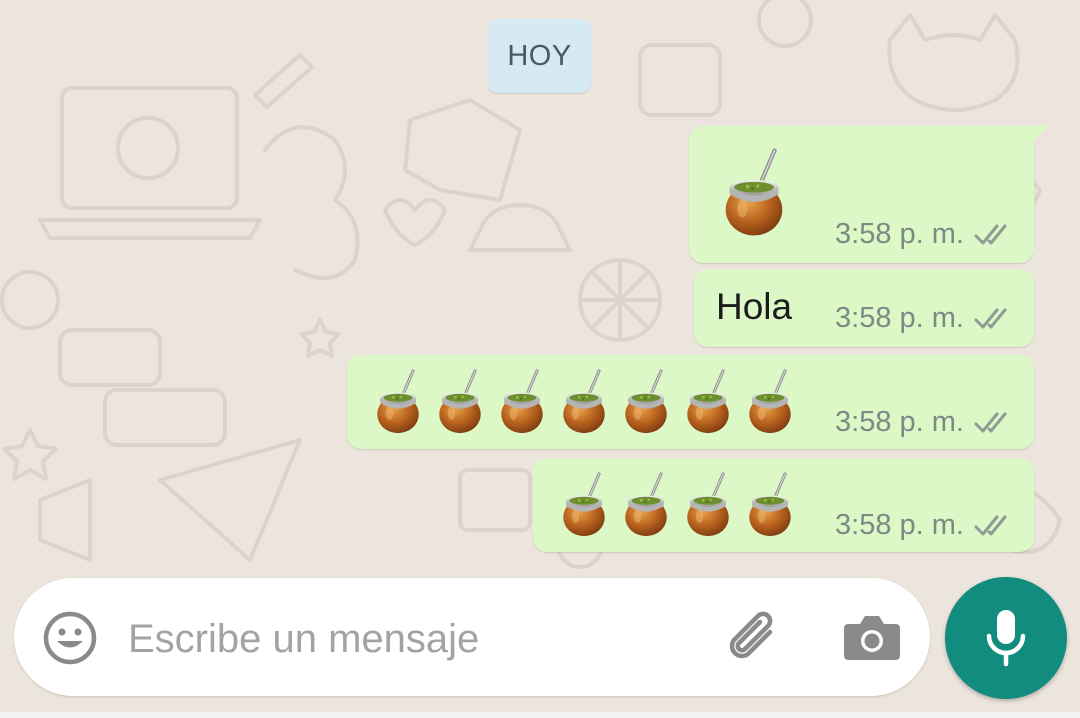 Image resolution: width=1080 pixels, height=718 pixels. I want to click on message-composer, so click(472, 637).